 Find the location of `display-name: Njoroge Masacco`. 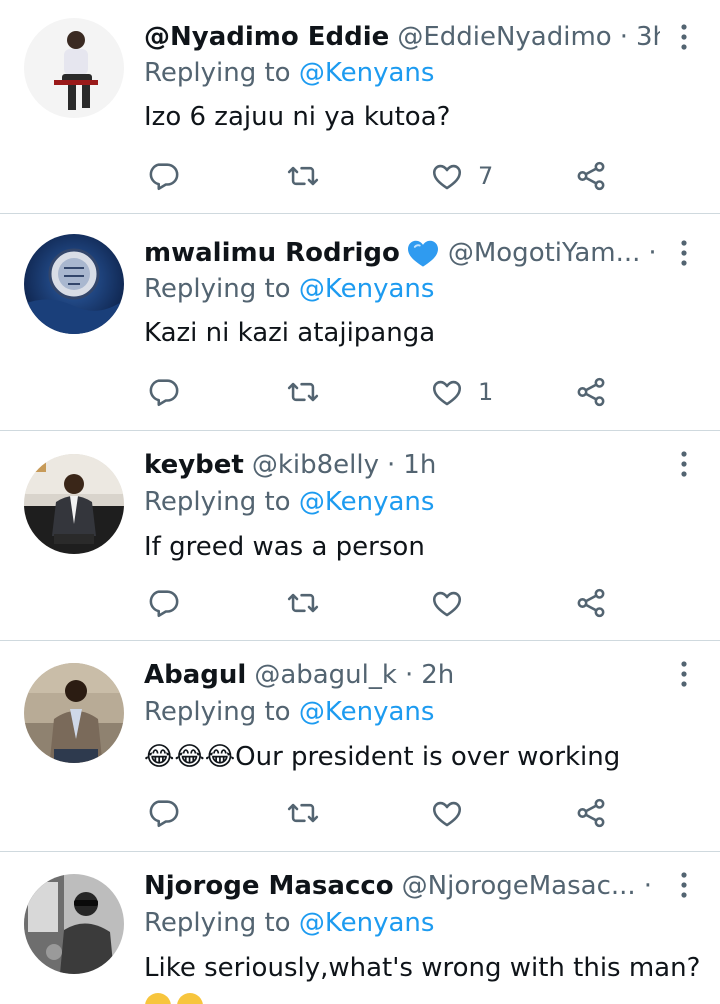

display-name: Njoroge Masacco is located at coordinates (269, 886).